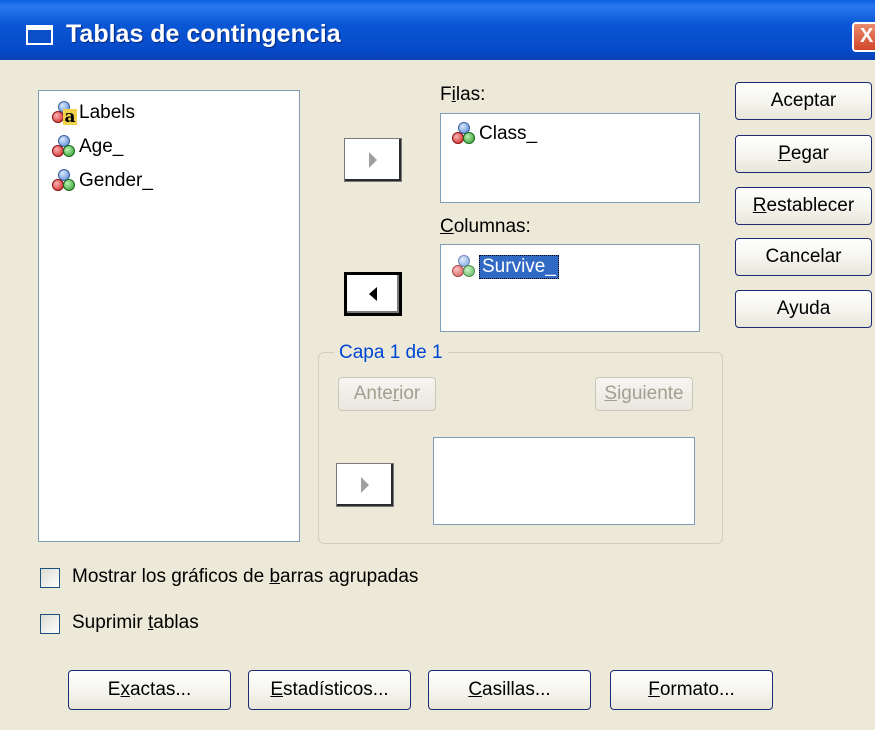 The image size is (875, 730). What do you see at coordinates (570, 158) in the screenshot?
I see `rows-list: Class_` at bounding box center [570, 158].